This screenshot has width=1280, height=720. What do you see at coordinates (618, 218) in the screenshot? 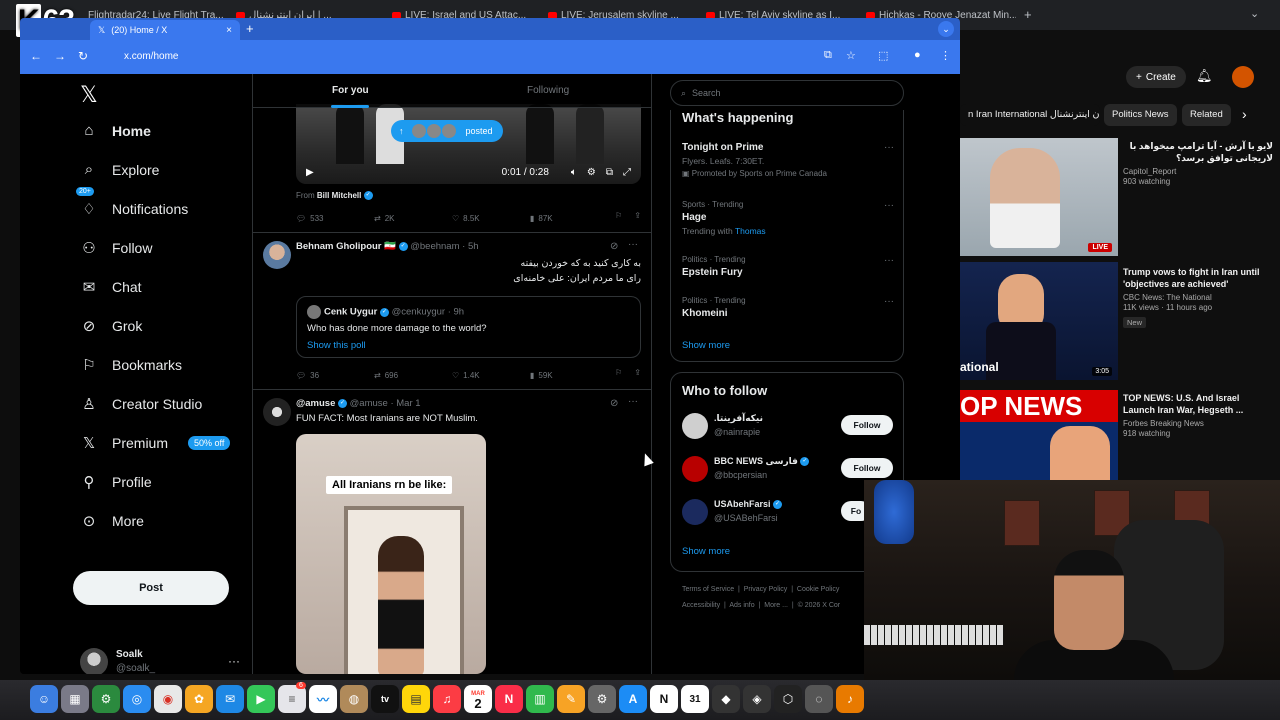
I see `bookmark-icon: ⚐` at bounding box center [618, 218].